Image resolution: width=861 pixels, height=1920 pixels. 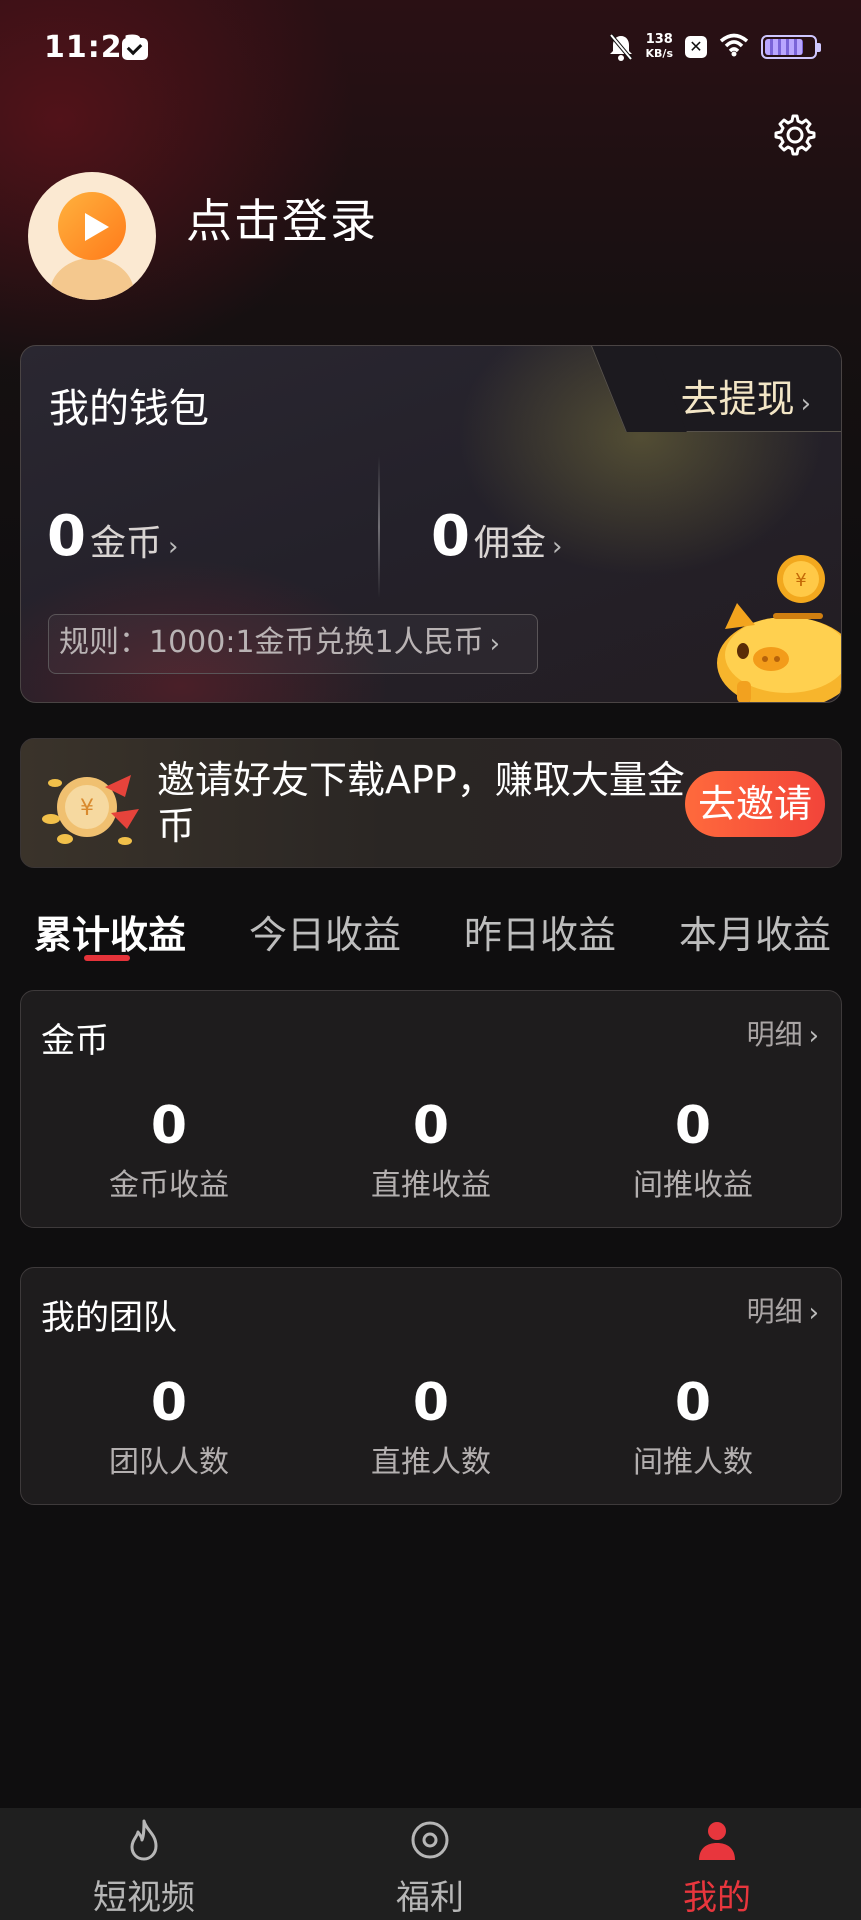 I want to click on tab-month-earnings: 本月收益, so click(x=755, y=931).